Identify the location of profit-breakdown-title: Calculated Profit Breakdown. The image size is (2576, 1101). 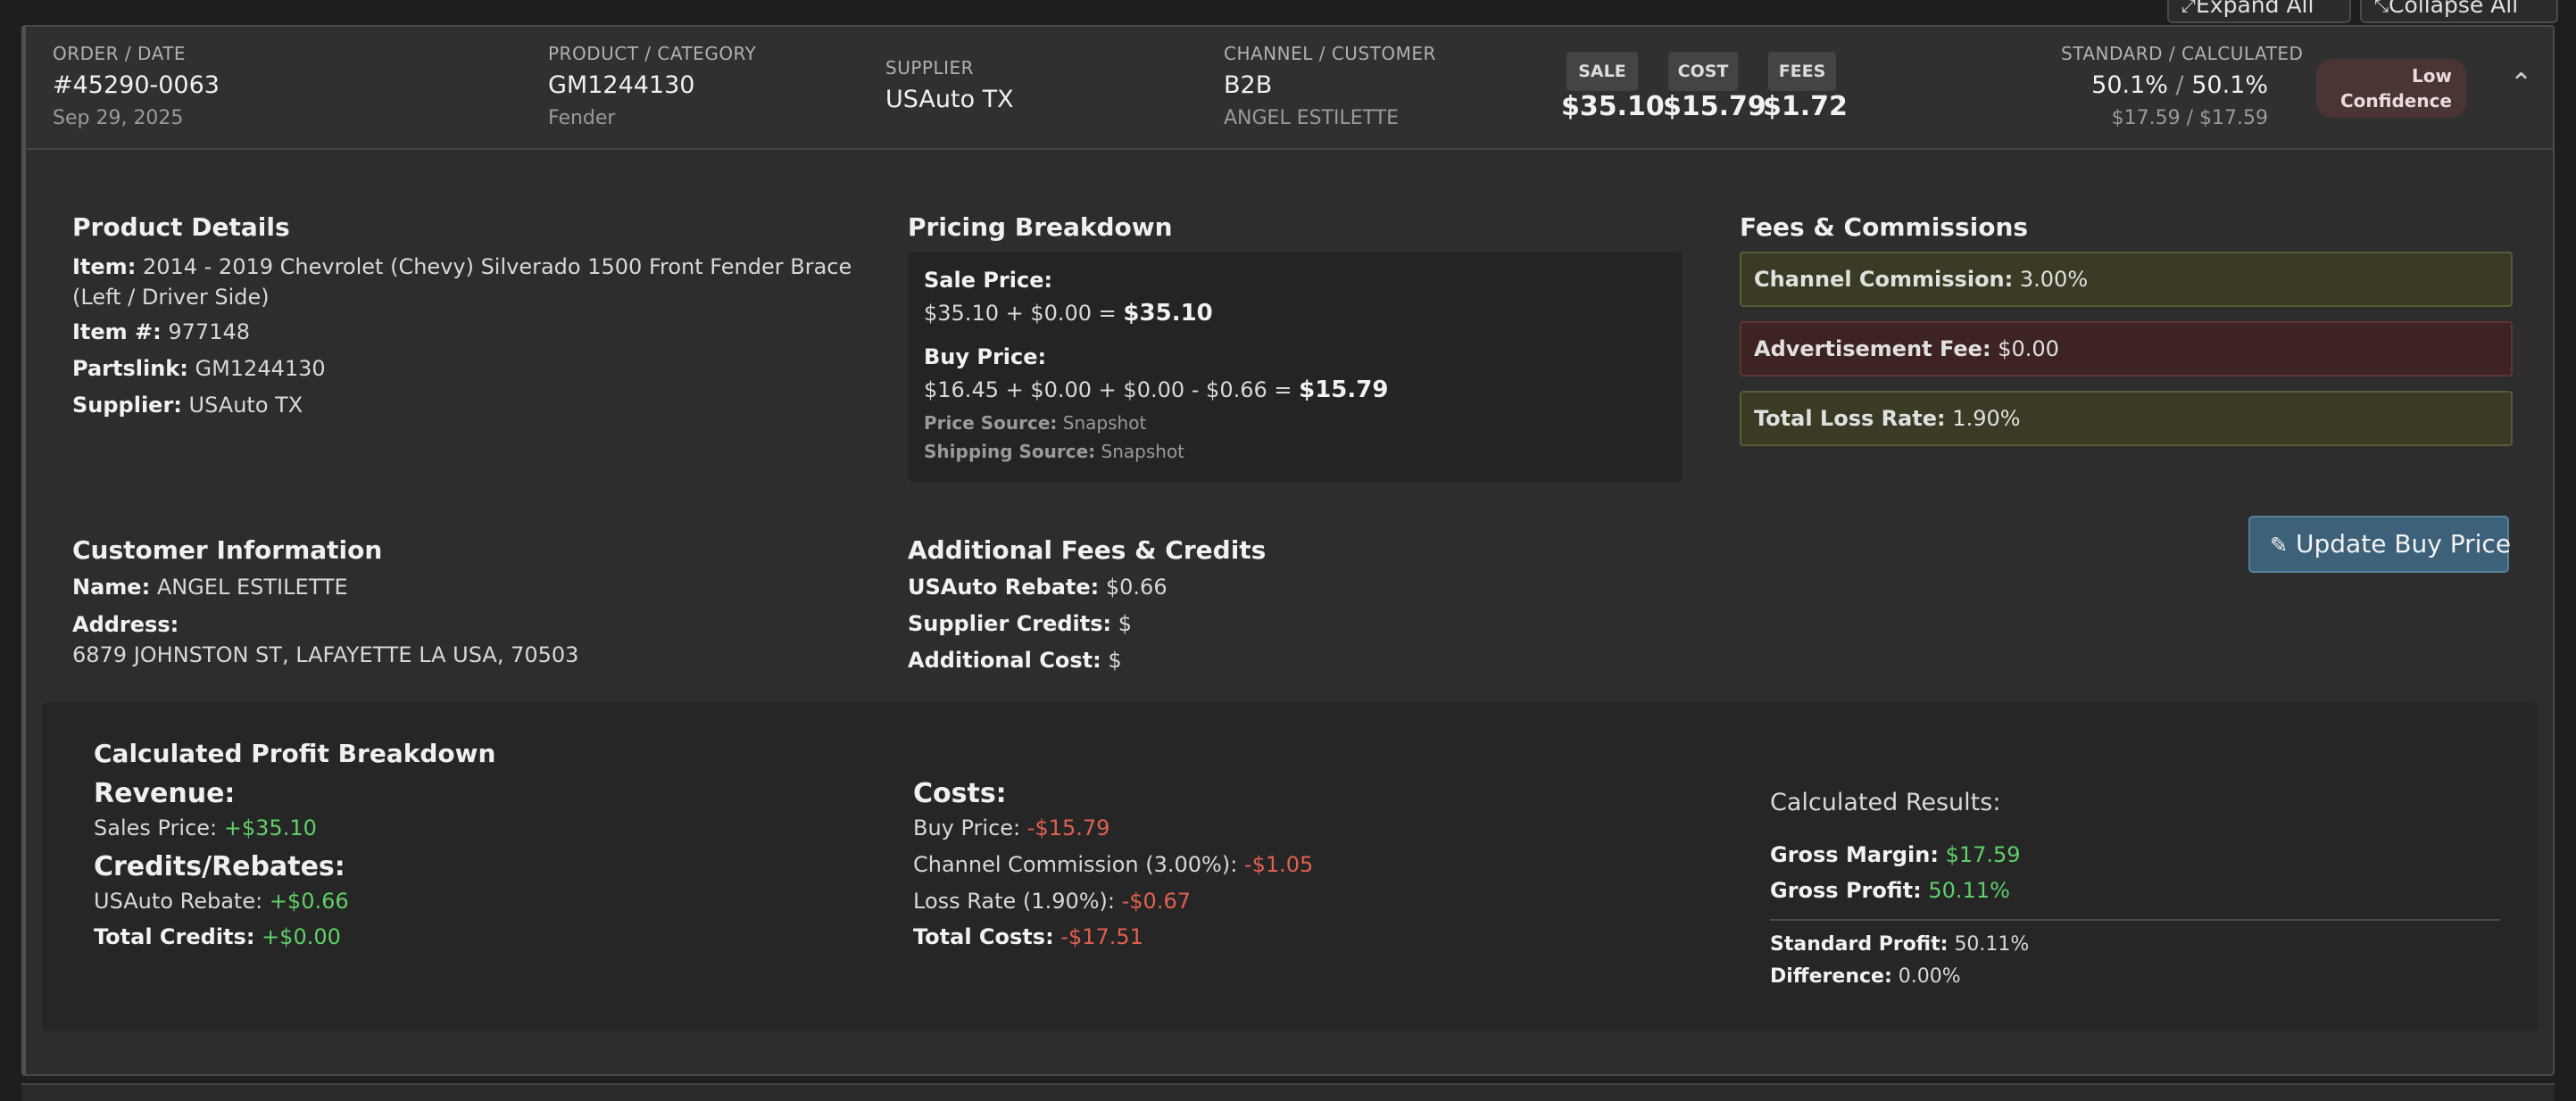
(295, 753).